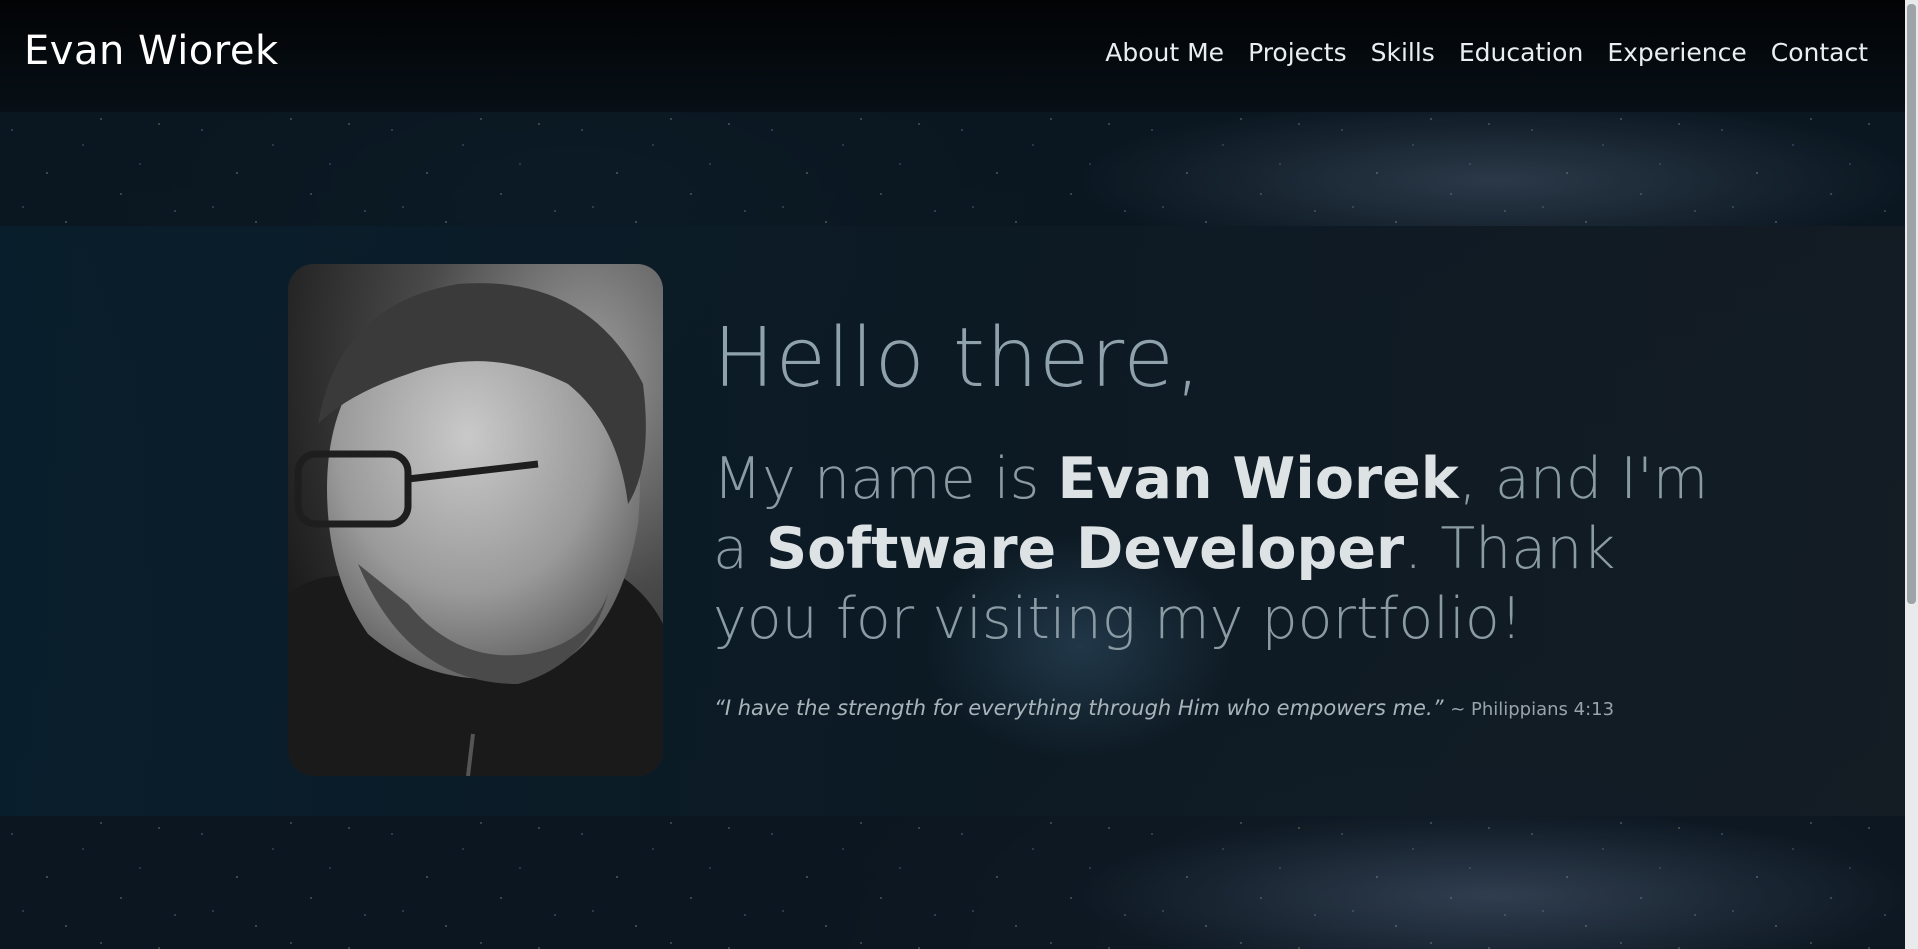 Image resolution: width=1918 pixels, height=949 pixels. Describe the element at coordinates (1521, 52) in the screenshot. I see `nav-education: Education` at that location.